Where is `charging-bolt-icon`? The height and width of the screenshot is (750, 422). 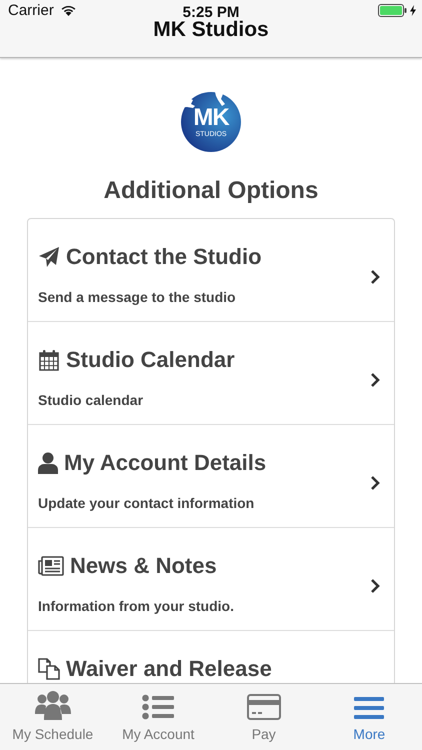 charging-bolt-icon is located at coordinates (413, 10).